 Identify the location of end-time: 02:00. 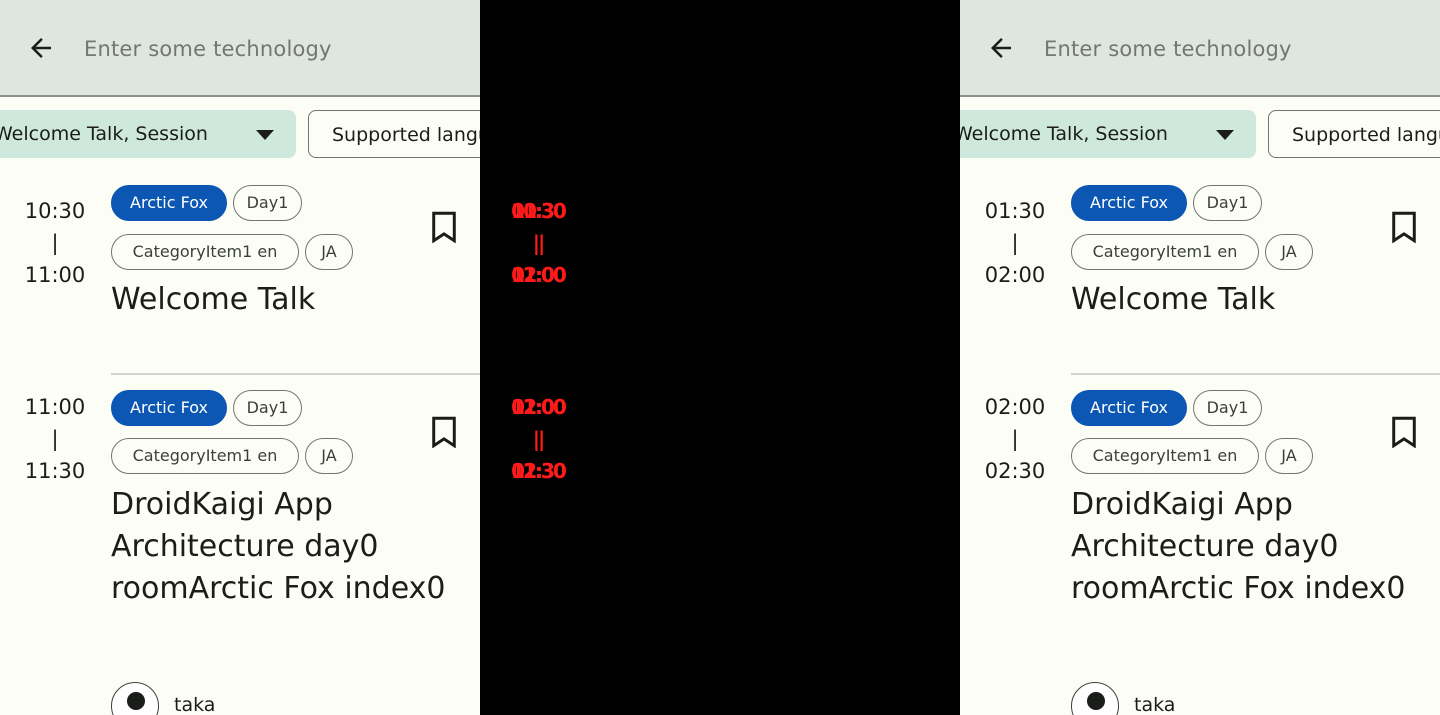
(1015, 275).